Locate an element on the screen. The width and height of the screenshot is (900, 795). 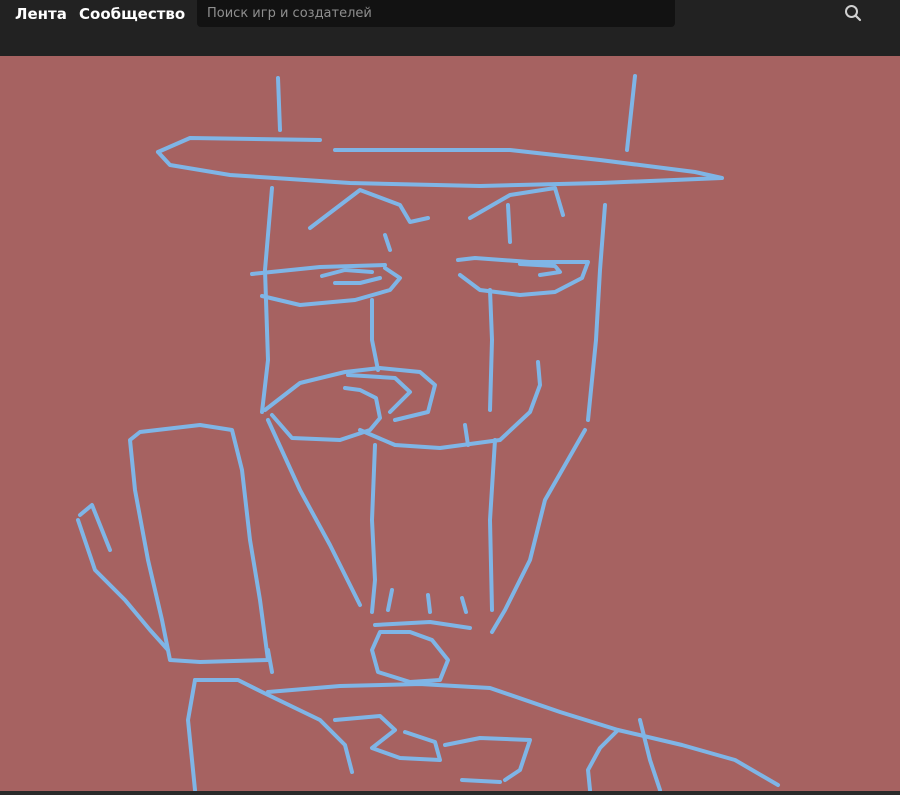
nav-community-link: Сообщество is located at coordinates (132, 14).